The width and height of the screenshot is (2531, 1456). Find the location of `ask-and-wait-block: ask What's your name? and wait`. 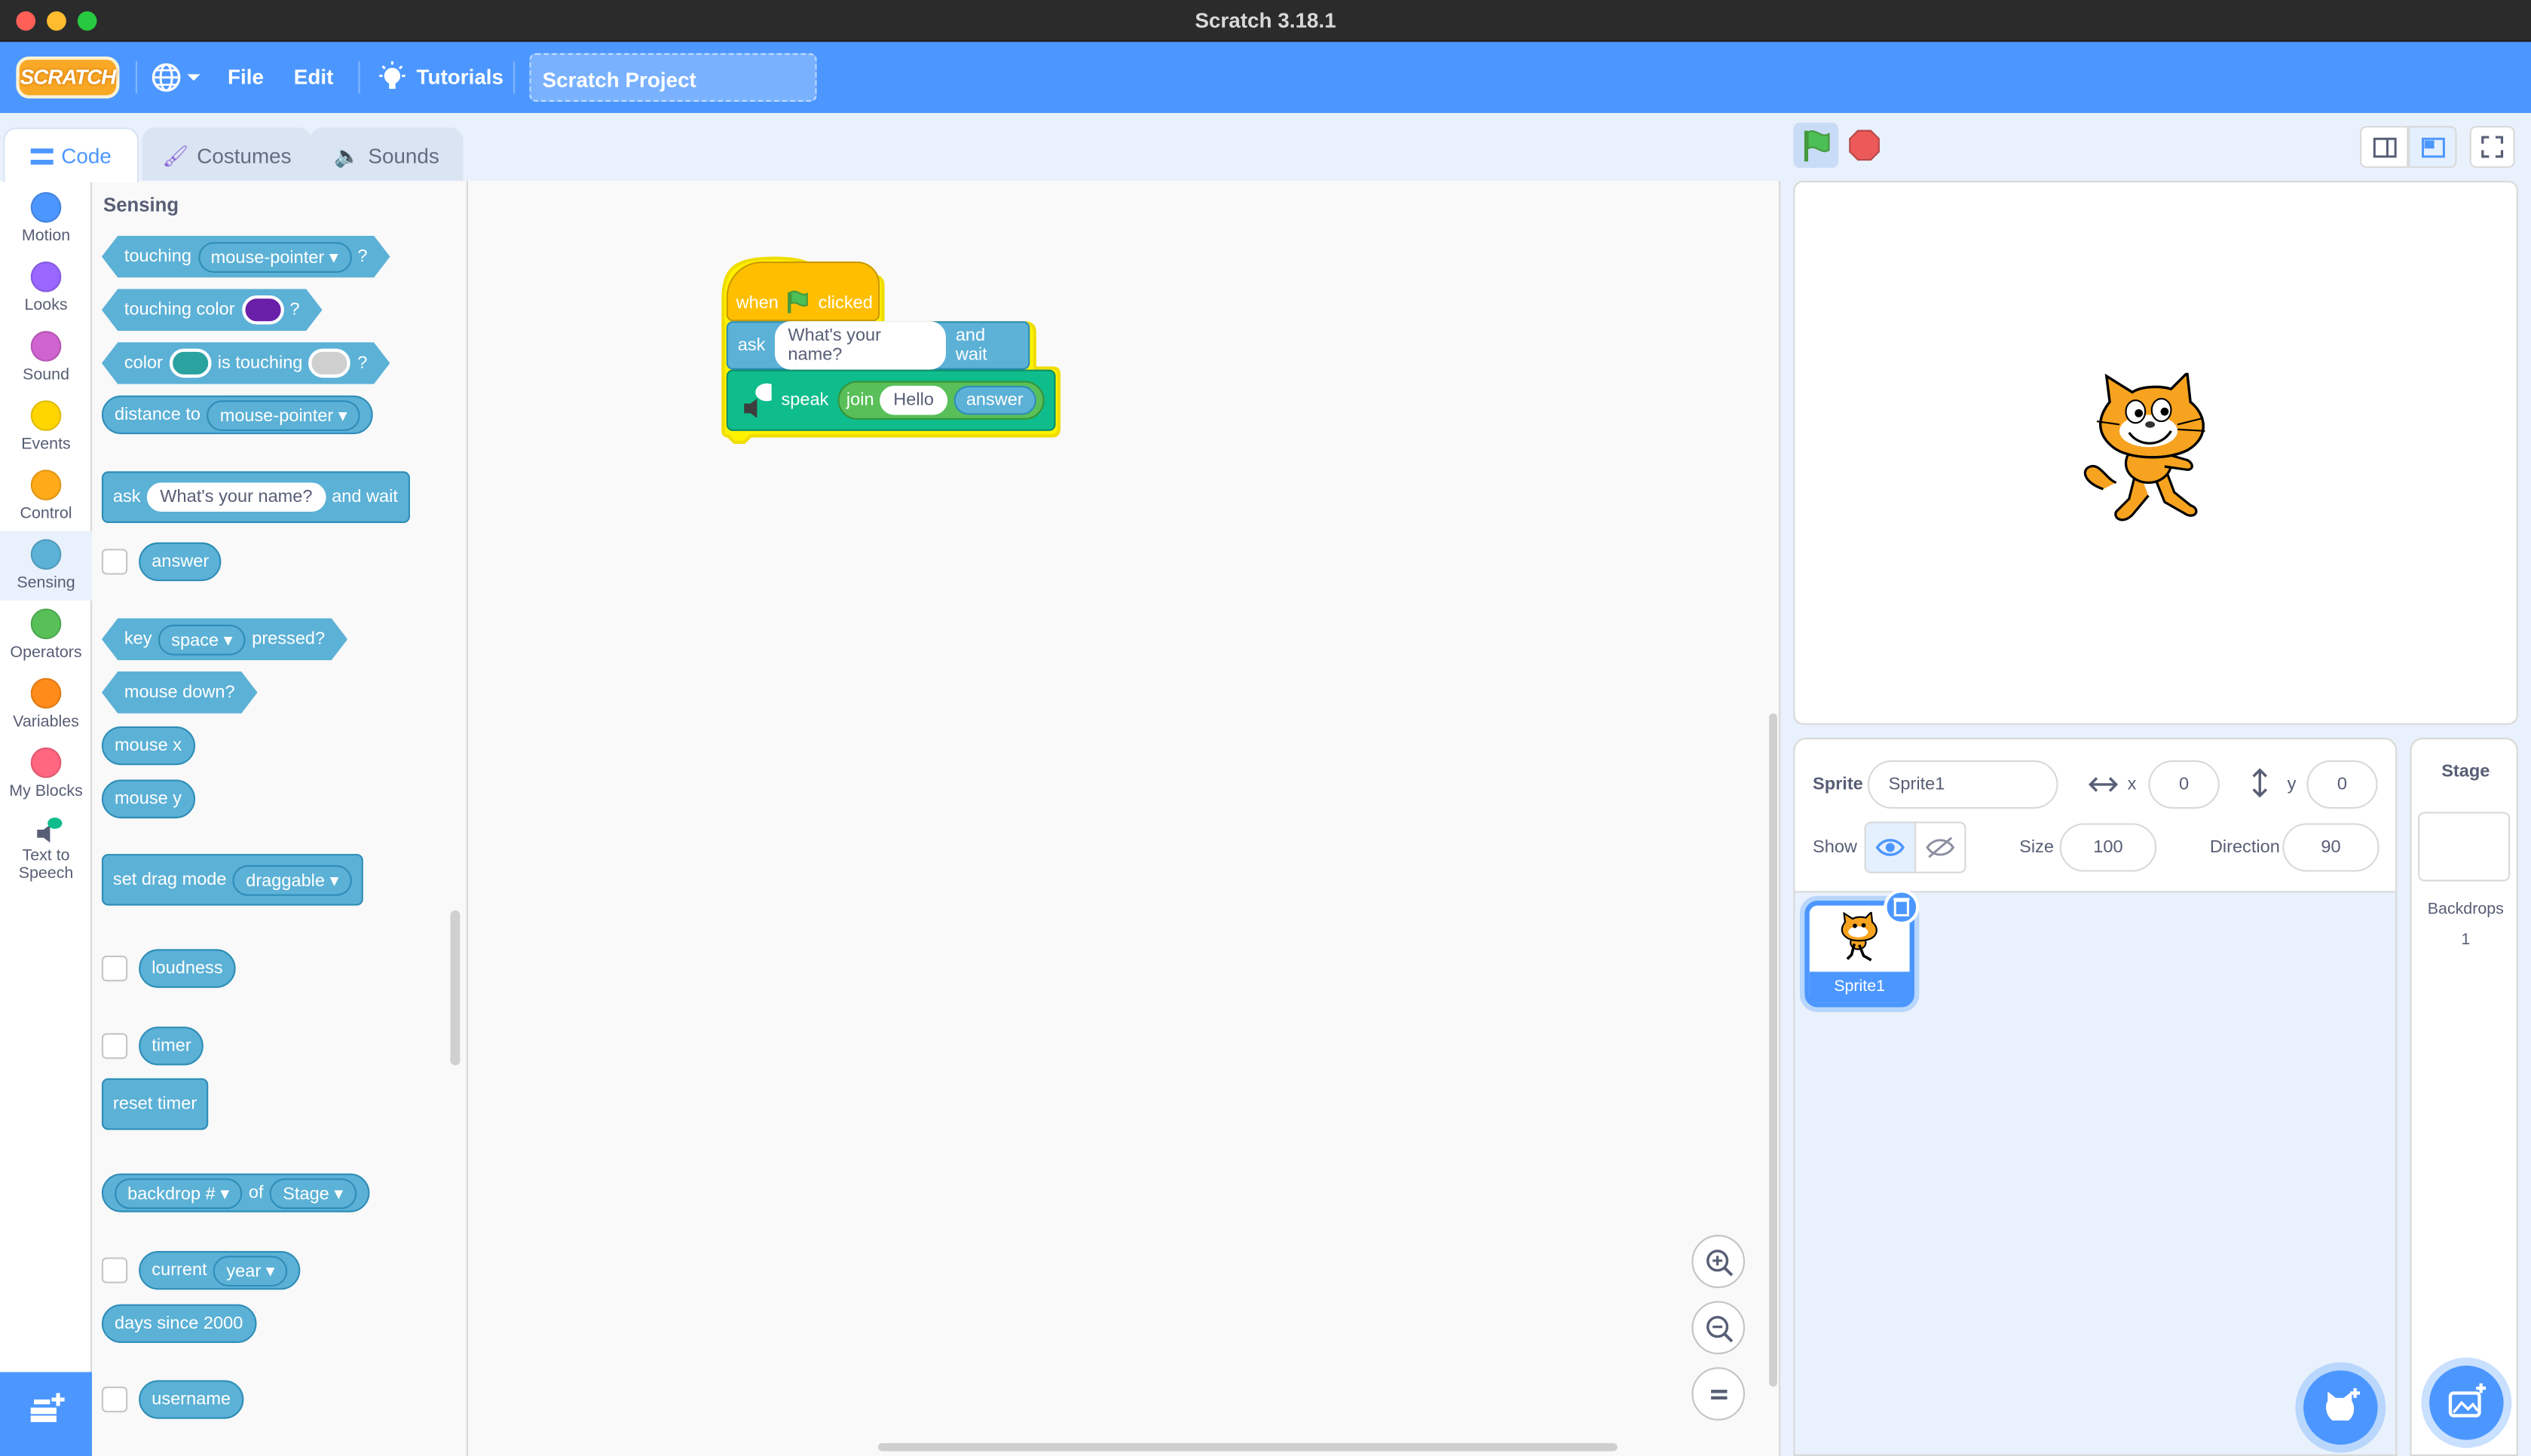

ask-and-wait-block: ask What's your name? and wait is located at coordinates (255, 497).